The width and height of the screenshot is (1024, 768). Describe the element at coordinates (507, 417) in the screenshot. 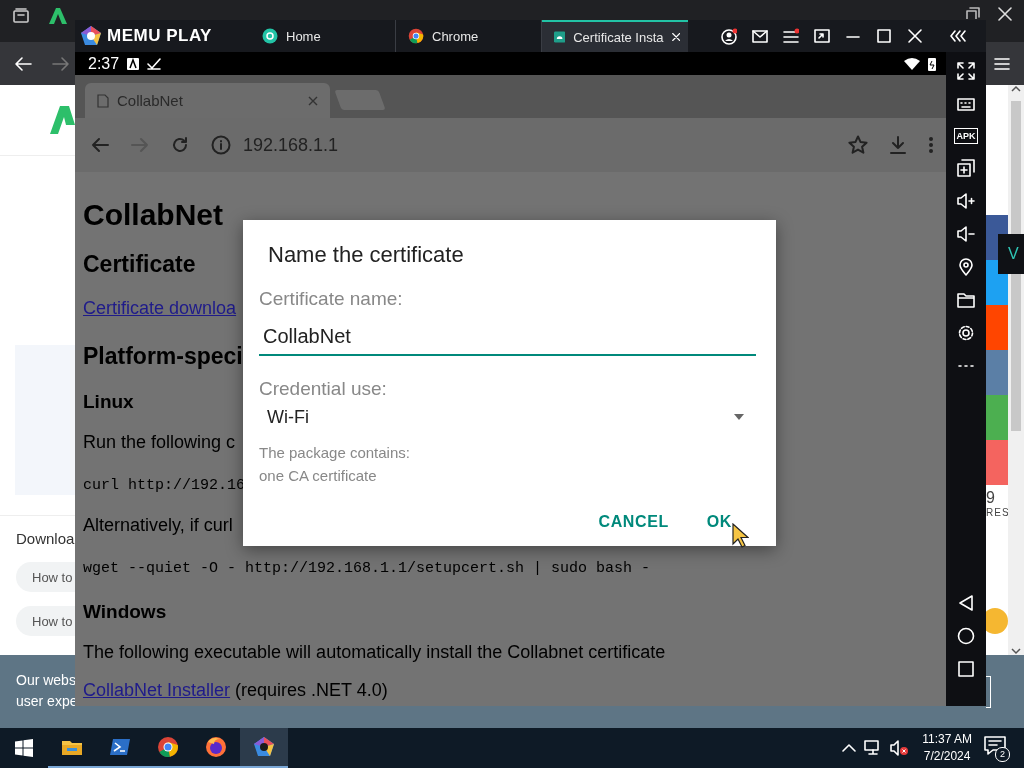

I see `credential-dropdown: Wi-Fi` at that location.